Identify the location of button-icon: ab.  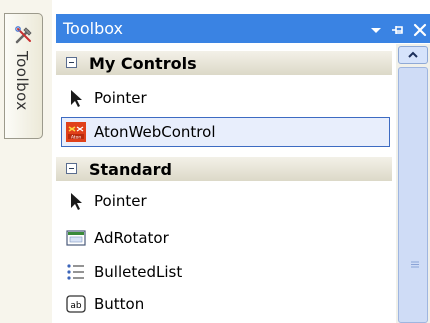
(76, 304).